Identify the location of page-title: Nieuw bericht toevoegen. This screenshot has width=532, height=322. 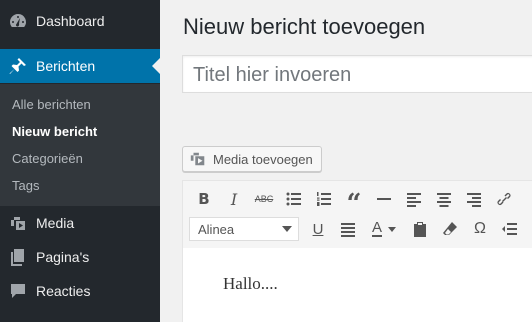
(304, 26).